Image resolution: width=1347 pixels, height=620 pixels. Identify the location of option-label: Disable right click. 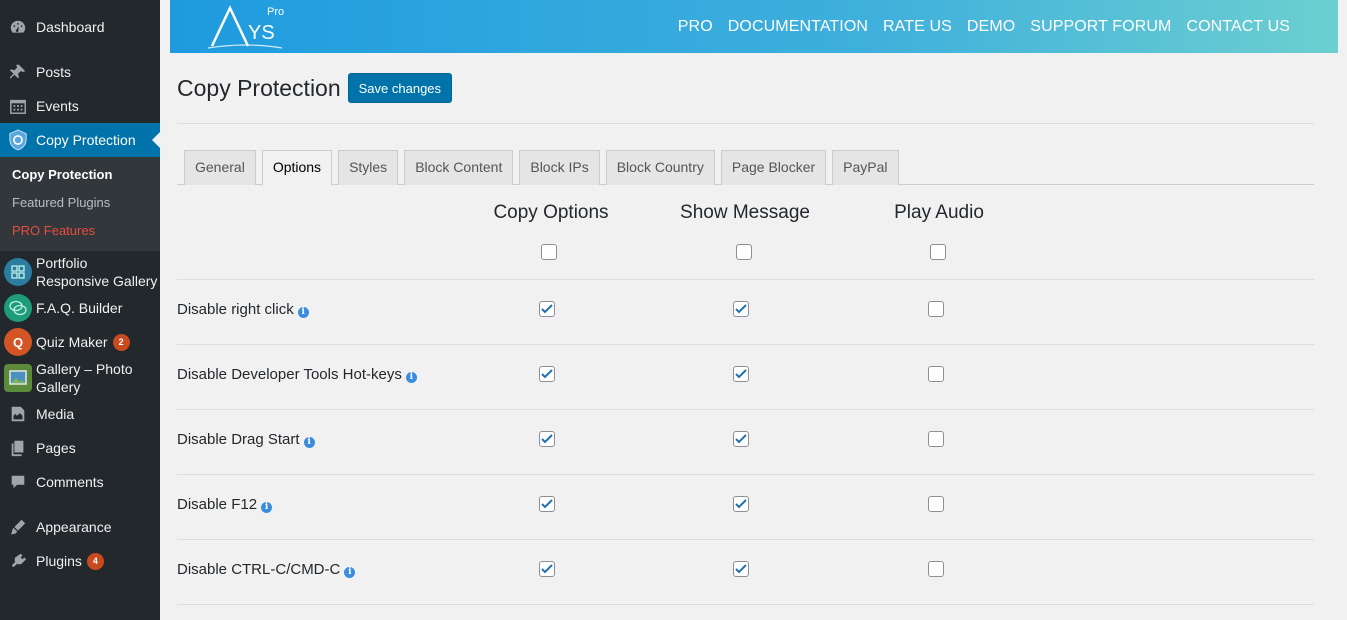
(235, 309).